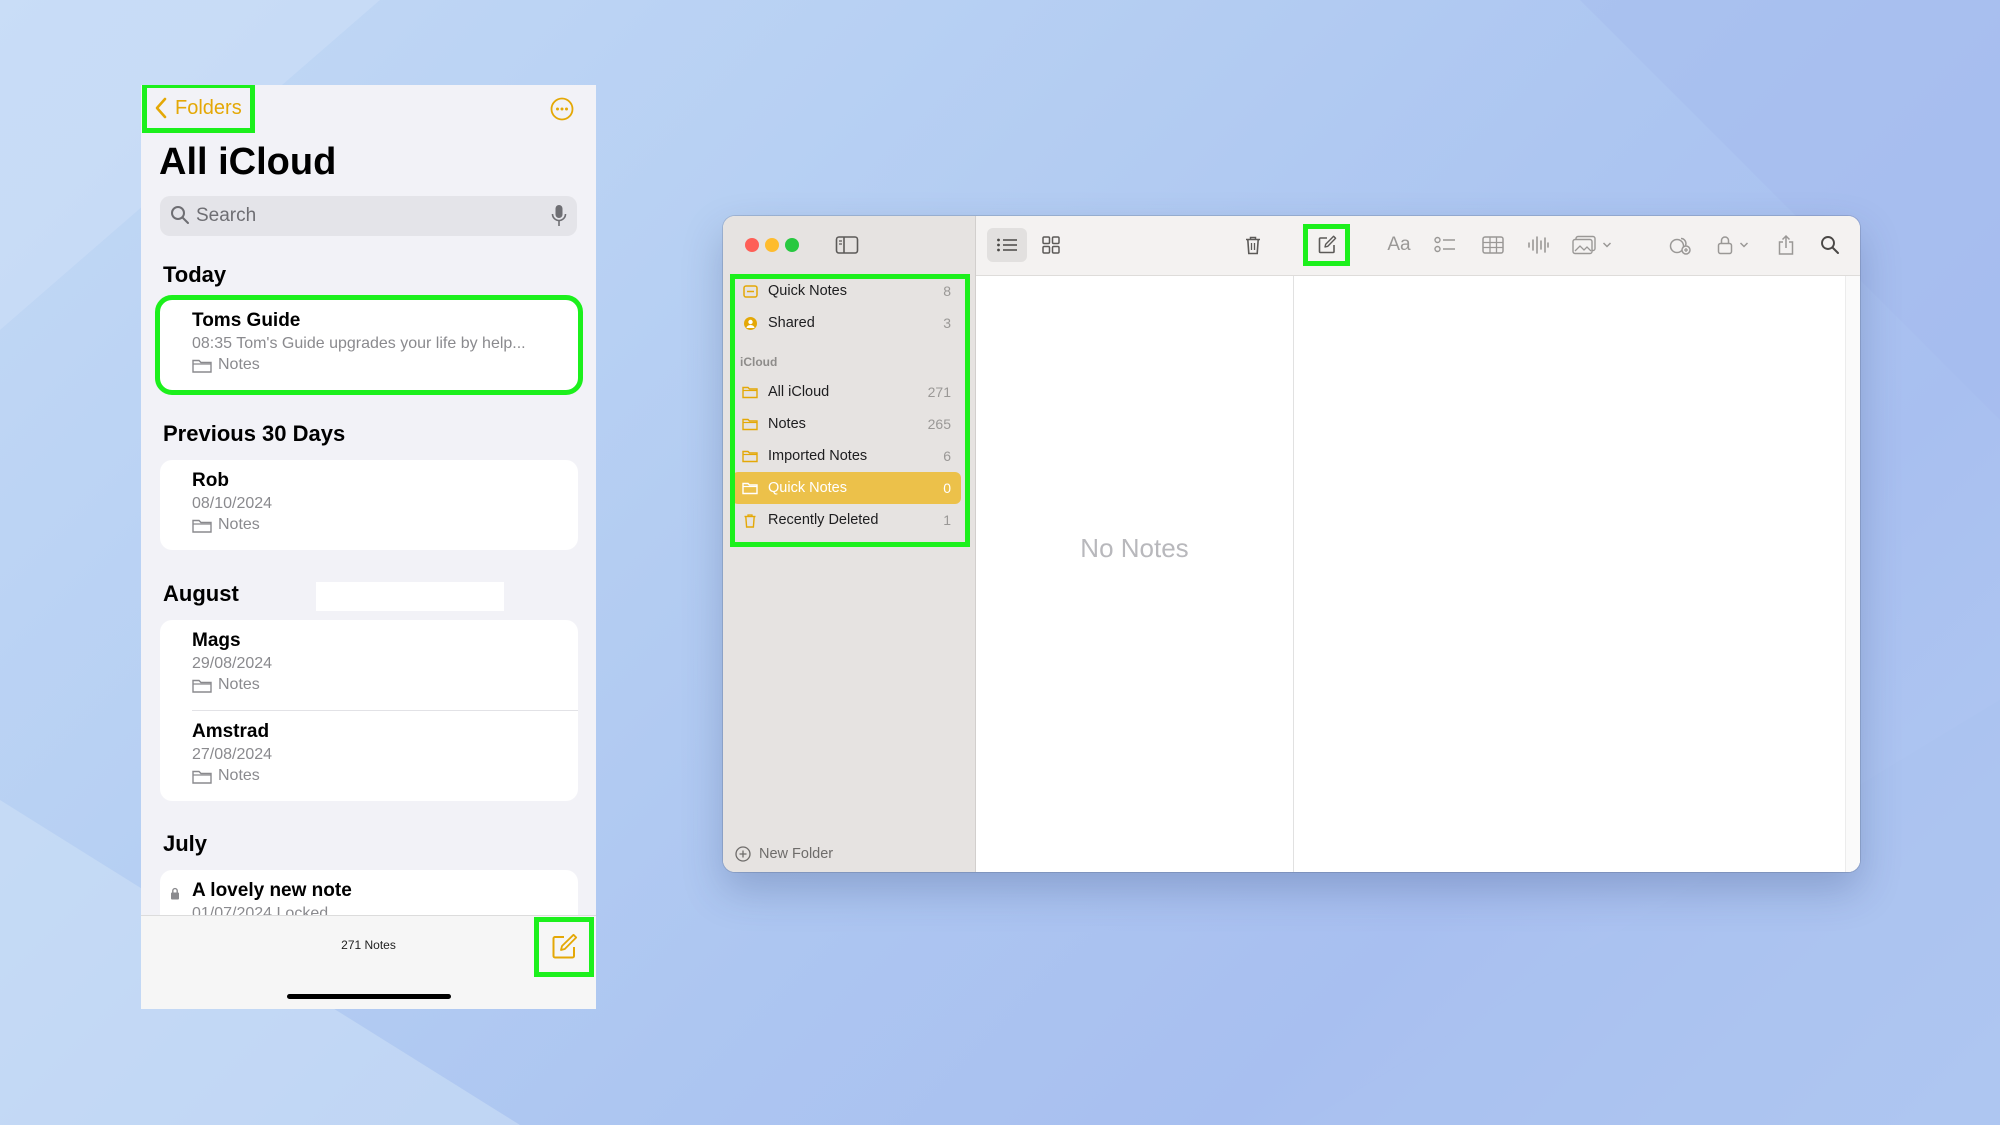  What do you see at coordinates (1007, 245) in the screenshot?
I see `list-view-button` at bounding box center [1007, 245].